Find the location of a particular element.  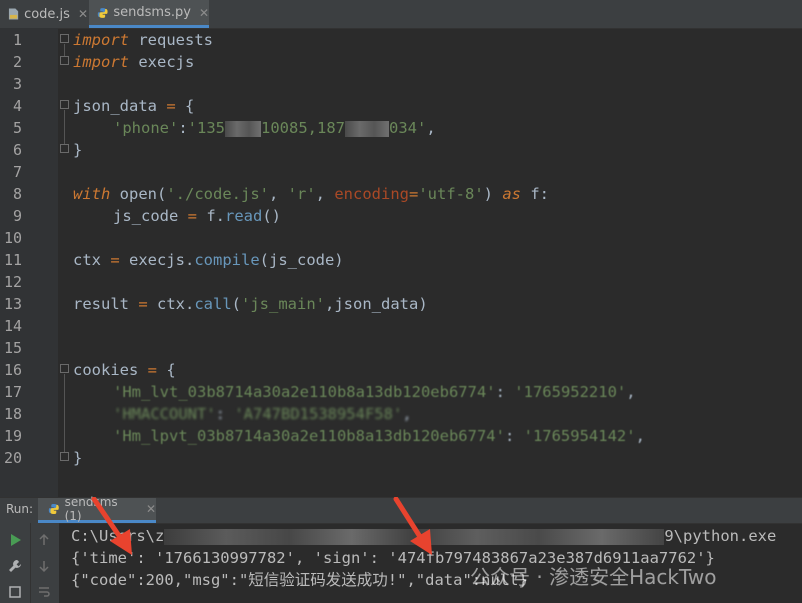

line-number: 17 is located at coordinates (12, 392).